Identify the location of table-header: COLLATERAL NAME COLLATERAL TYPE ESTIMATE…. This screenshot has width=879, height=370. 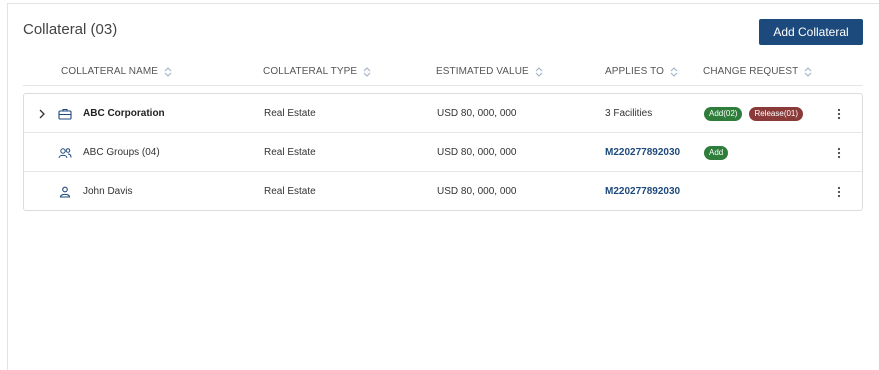
(443, 73).